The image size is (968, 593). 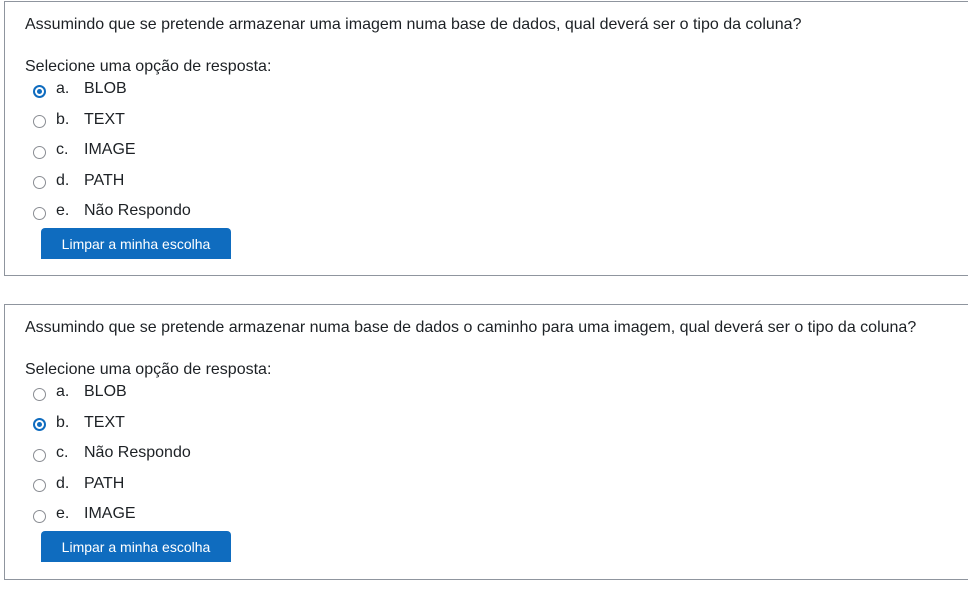 I want to click on answer-option: c. IMAGE, so click(x=84, y=150).